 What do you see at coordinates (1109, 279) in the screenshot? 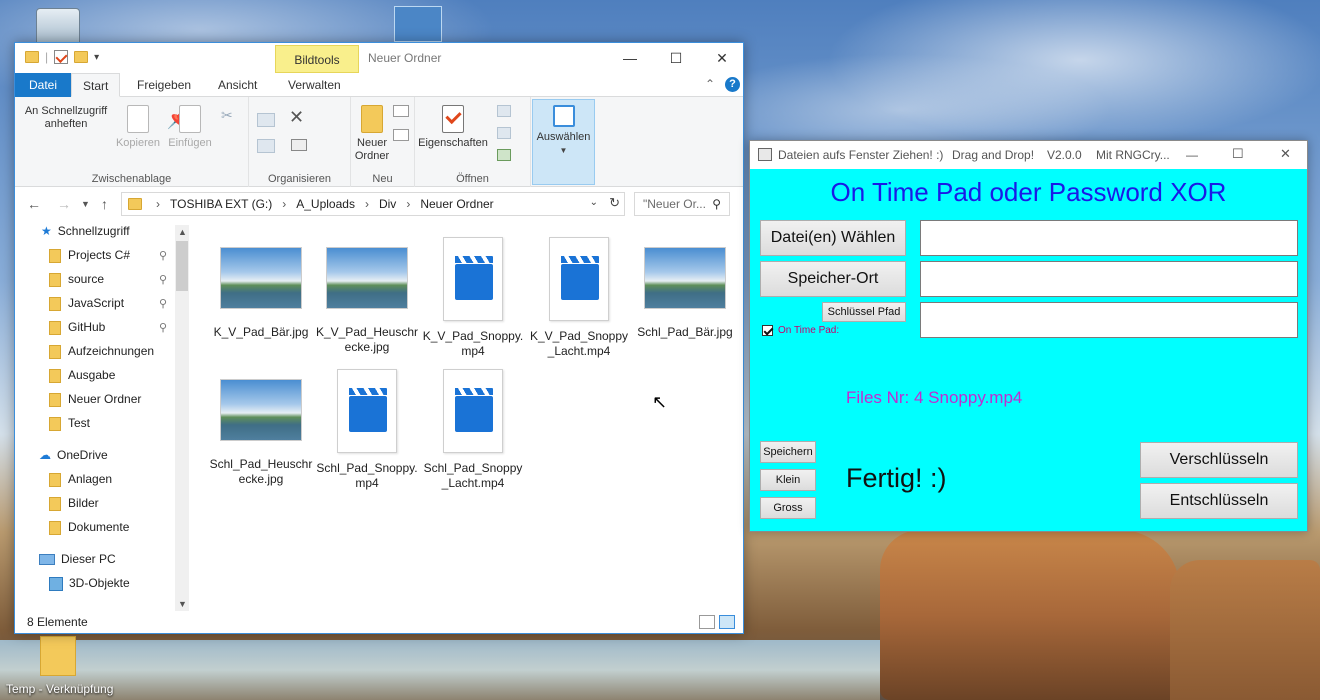
I see `storage-path-field` at bounding box center [1109, 279].